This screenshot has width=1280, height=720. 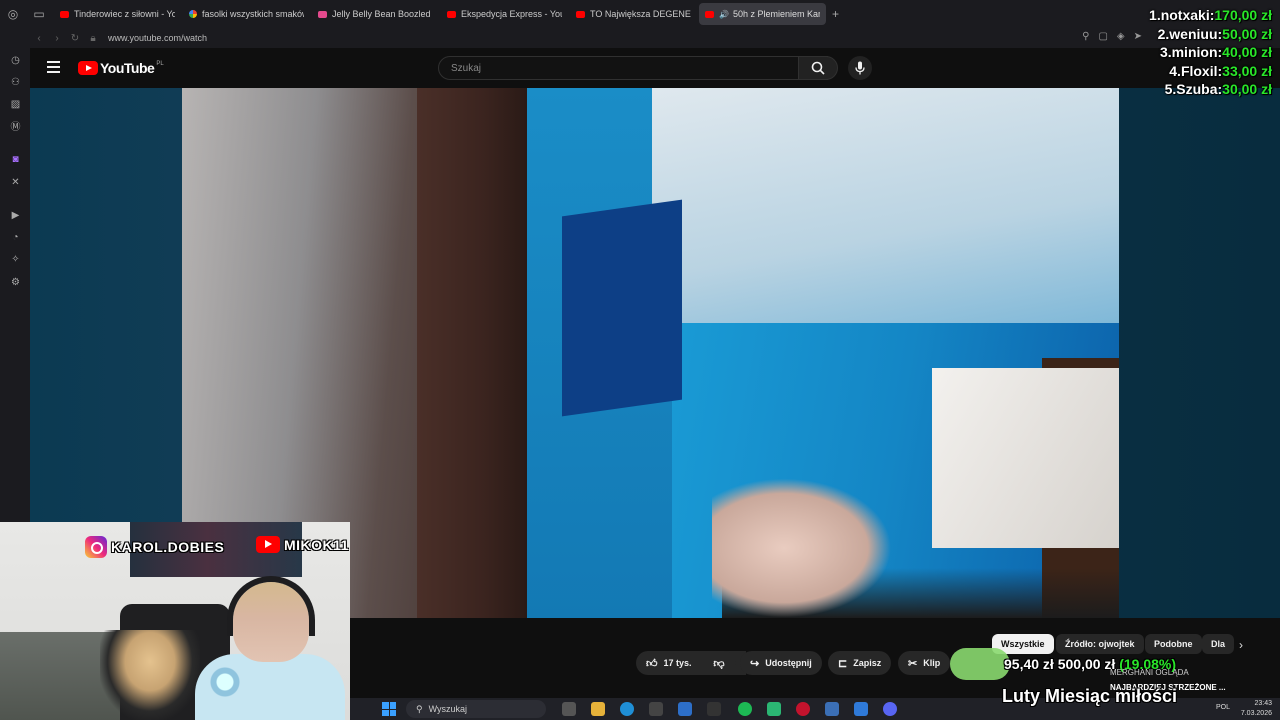 I want to click on donation-amount: 170,00 zł, so click(x=1243, y=15).